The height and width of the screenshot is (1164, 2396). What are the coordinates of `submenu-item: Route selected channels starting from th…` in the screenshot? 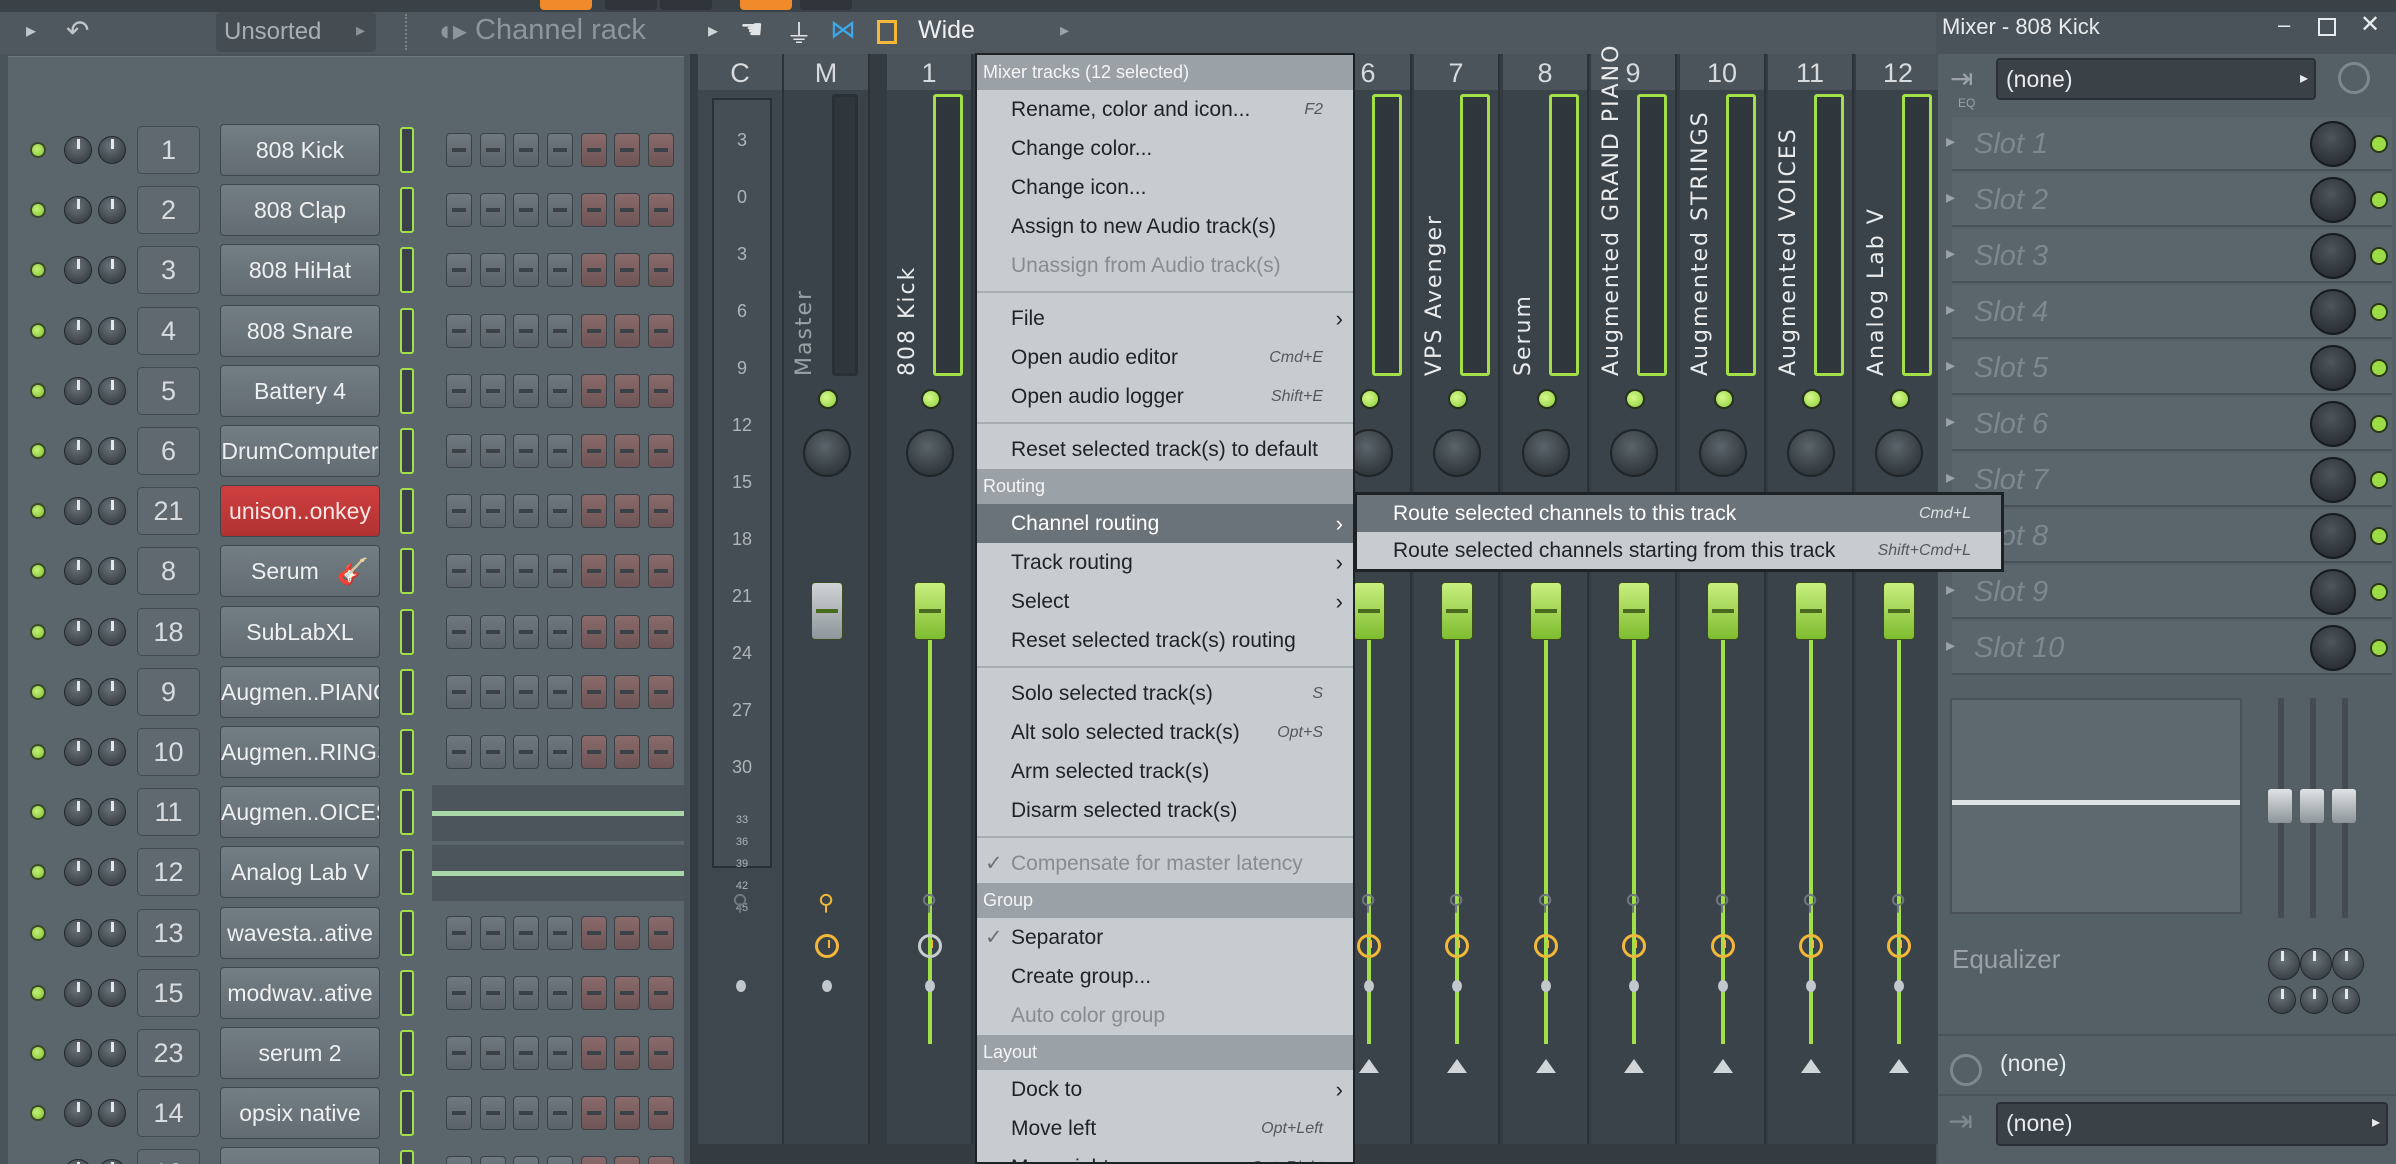 It's located at (1679, 550).